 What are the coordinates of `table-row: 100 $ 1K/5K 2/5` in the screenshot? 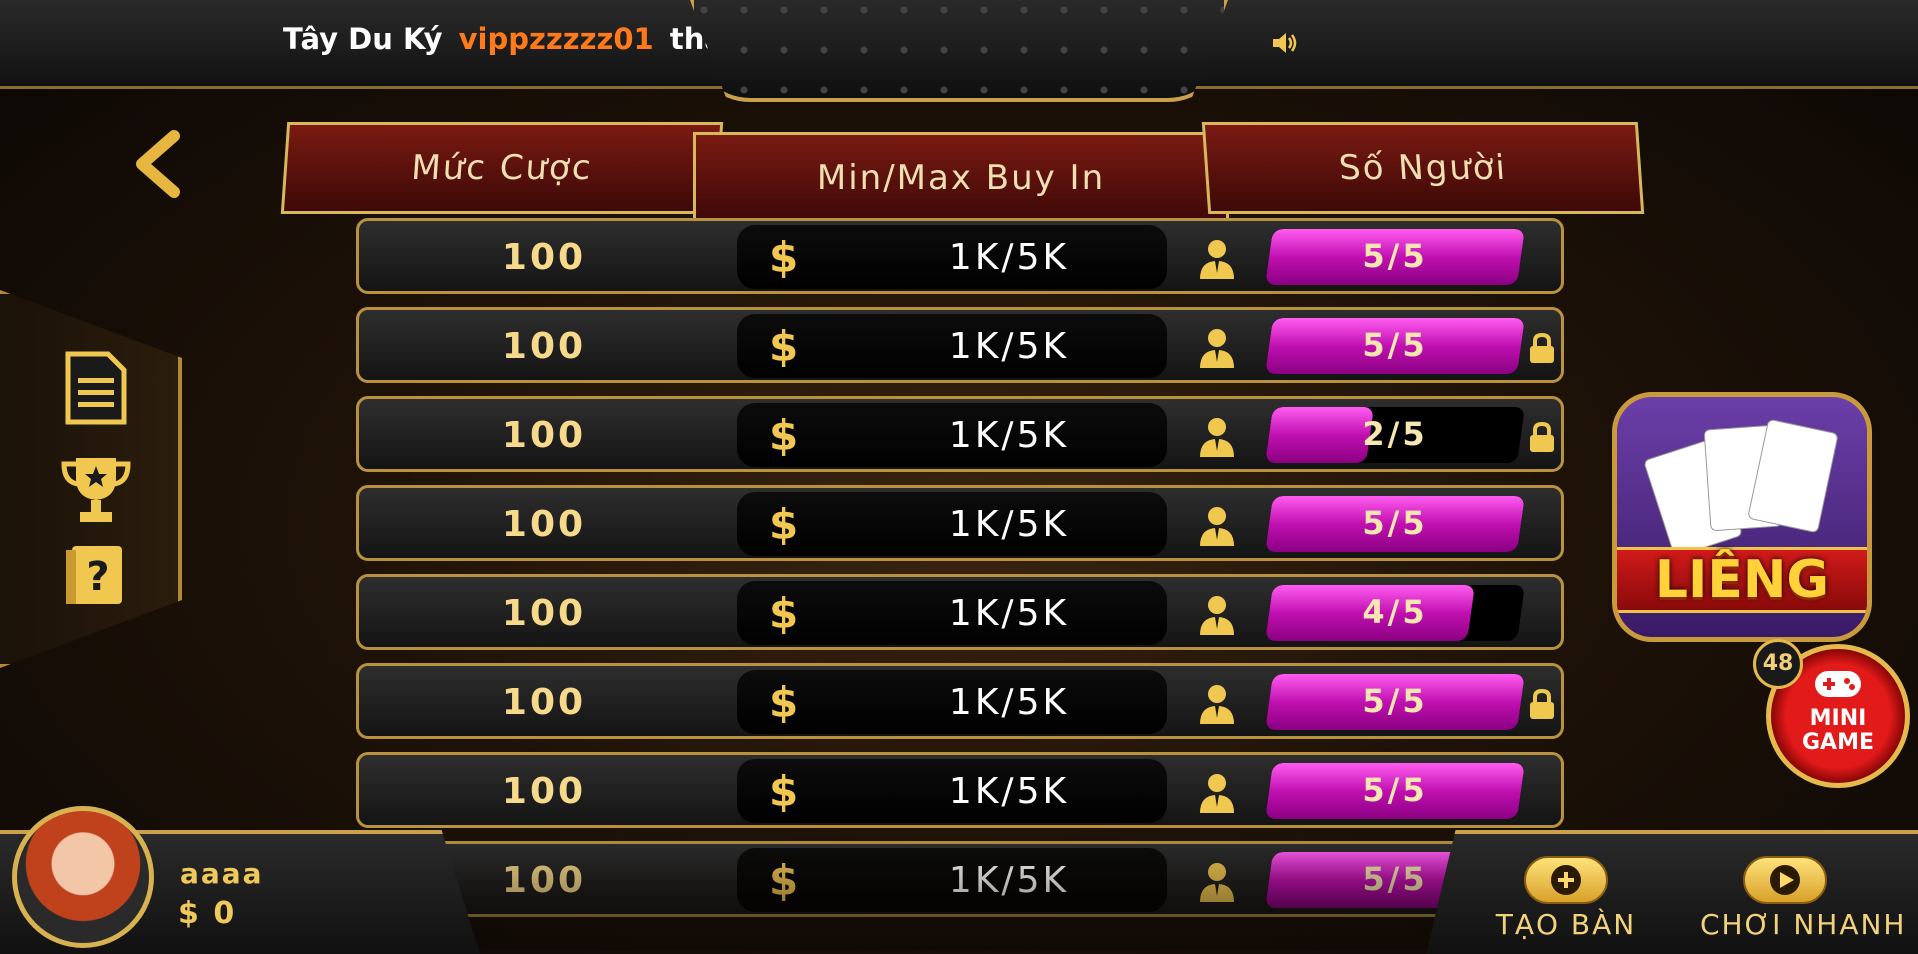 It's located at (960, 434).